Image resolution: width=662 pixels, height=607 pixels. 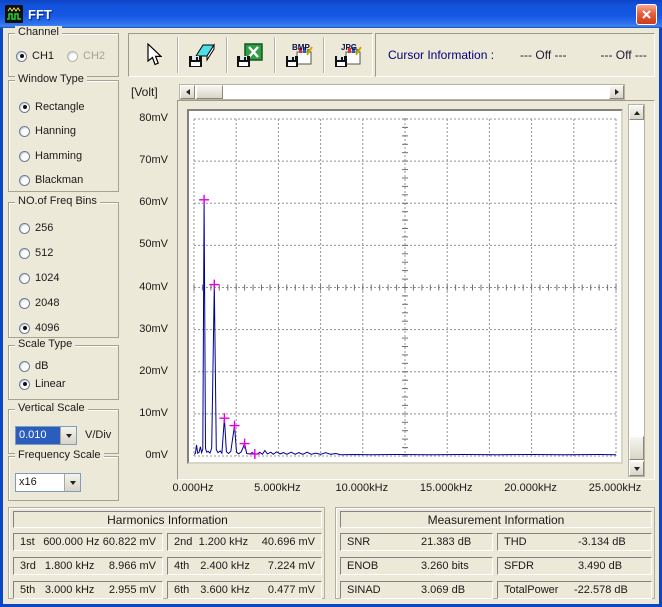 What do you see at coordinates (59, 156) in the screenshot?
I see `radio-hamming-label: Hamming` at bounding box center [59, 156].